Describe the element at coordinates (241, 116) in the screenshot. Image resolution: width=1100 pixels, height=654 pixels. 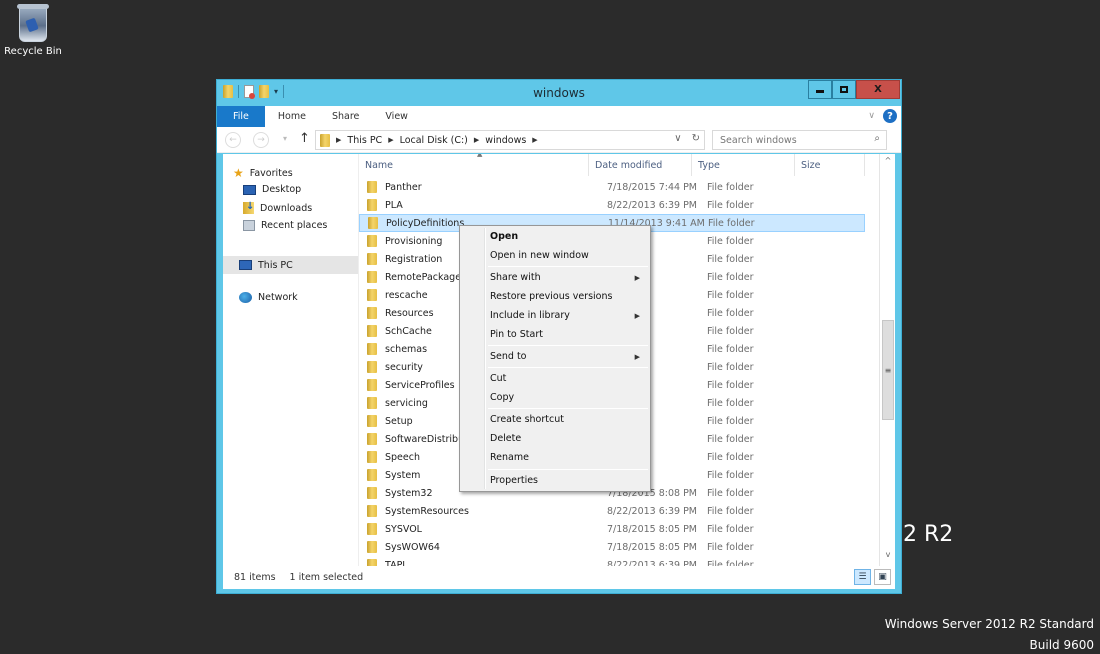
I see `tab-file: File` at that location.